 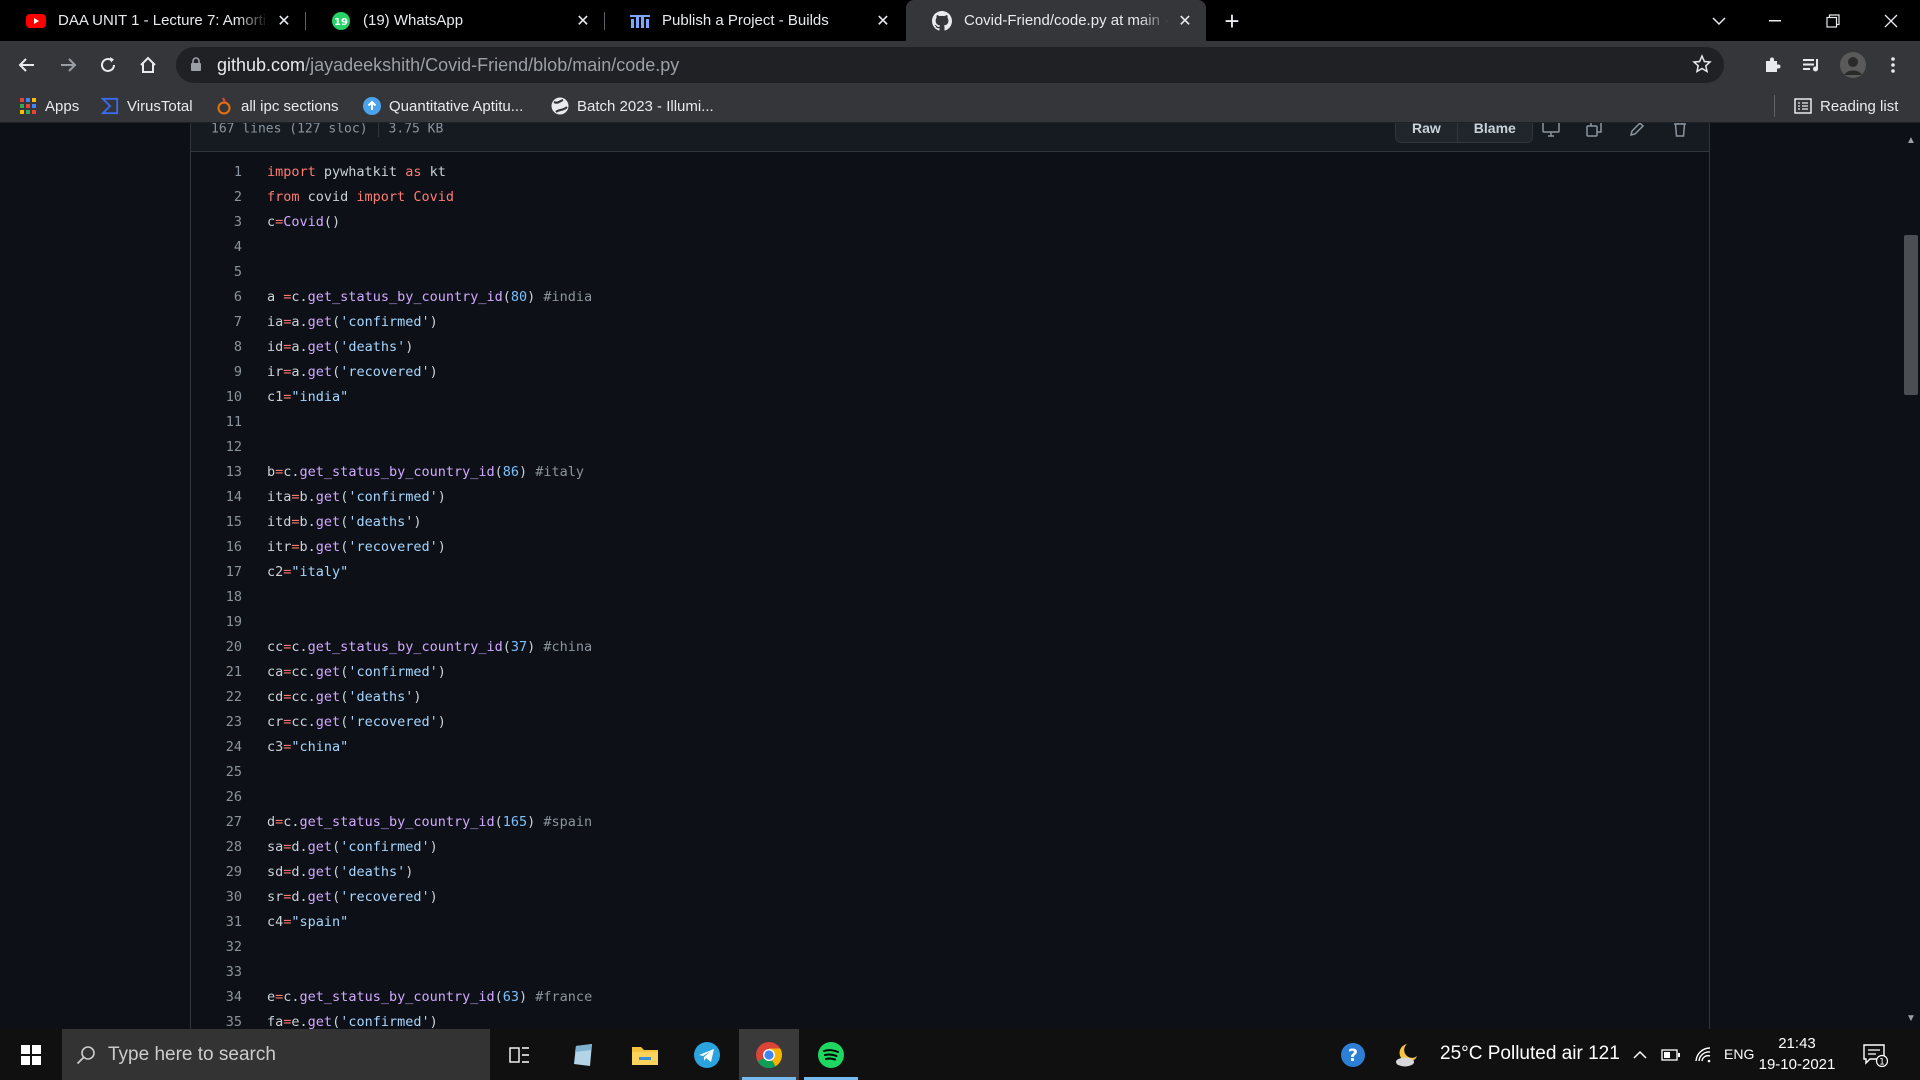 I want to click on raw-button: Raw, so click(x=1426, y=132).